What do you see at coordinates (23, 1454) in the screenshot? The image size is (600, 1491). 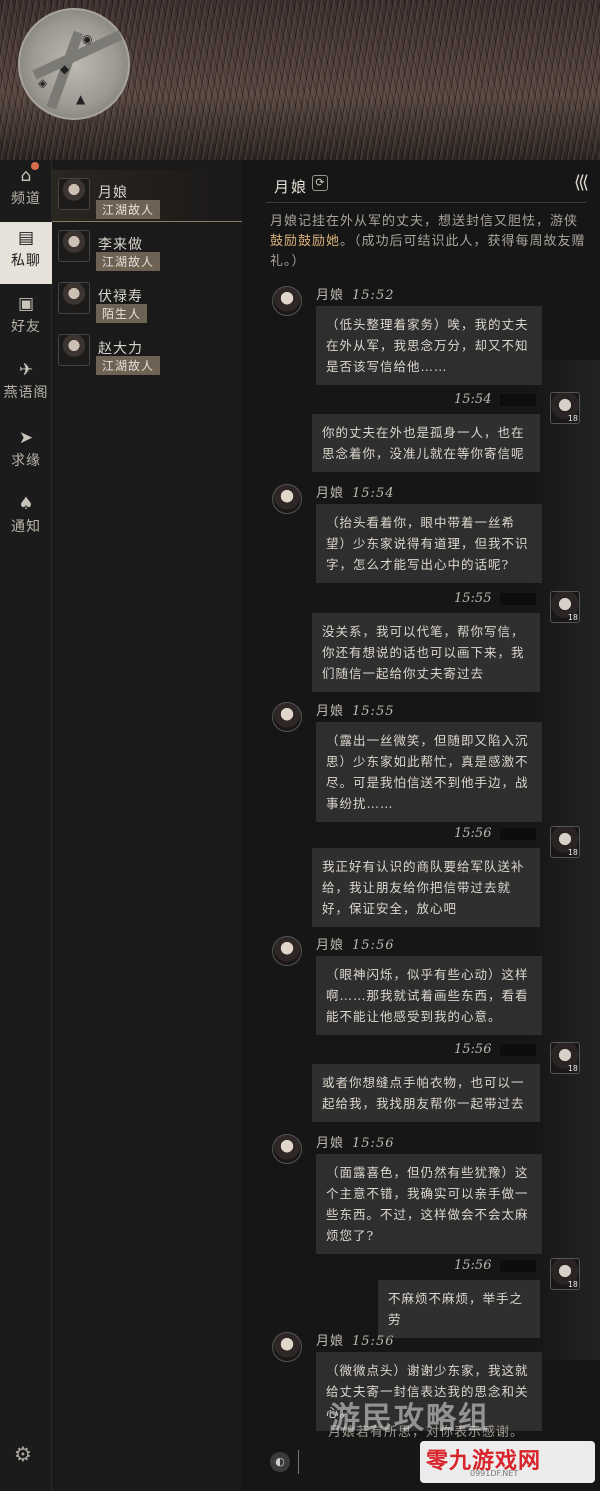 I see `settings-gear-icon: ⚙` at bounding box center [23, 1454].